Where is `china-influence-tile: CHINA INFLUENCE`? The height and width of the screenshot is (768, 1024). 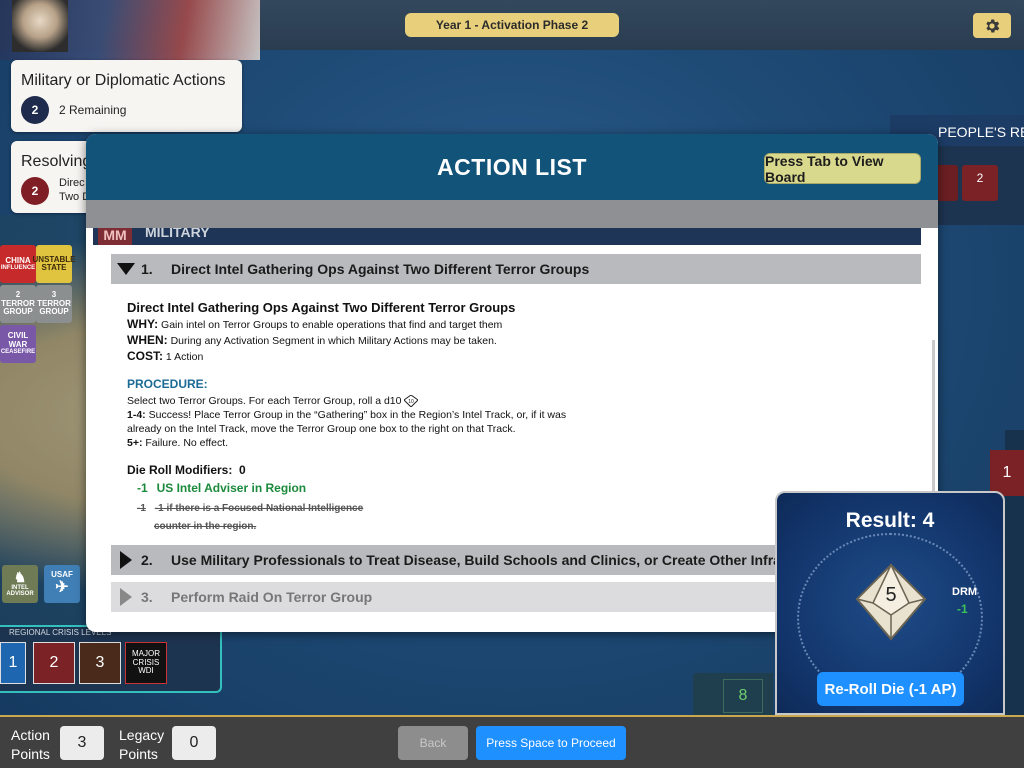
china-influence-tile: CHINA INFLUENCE is located at coordinates (18, 264).